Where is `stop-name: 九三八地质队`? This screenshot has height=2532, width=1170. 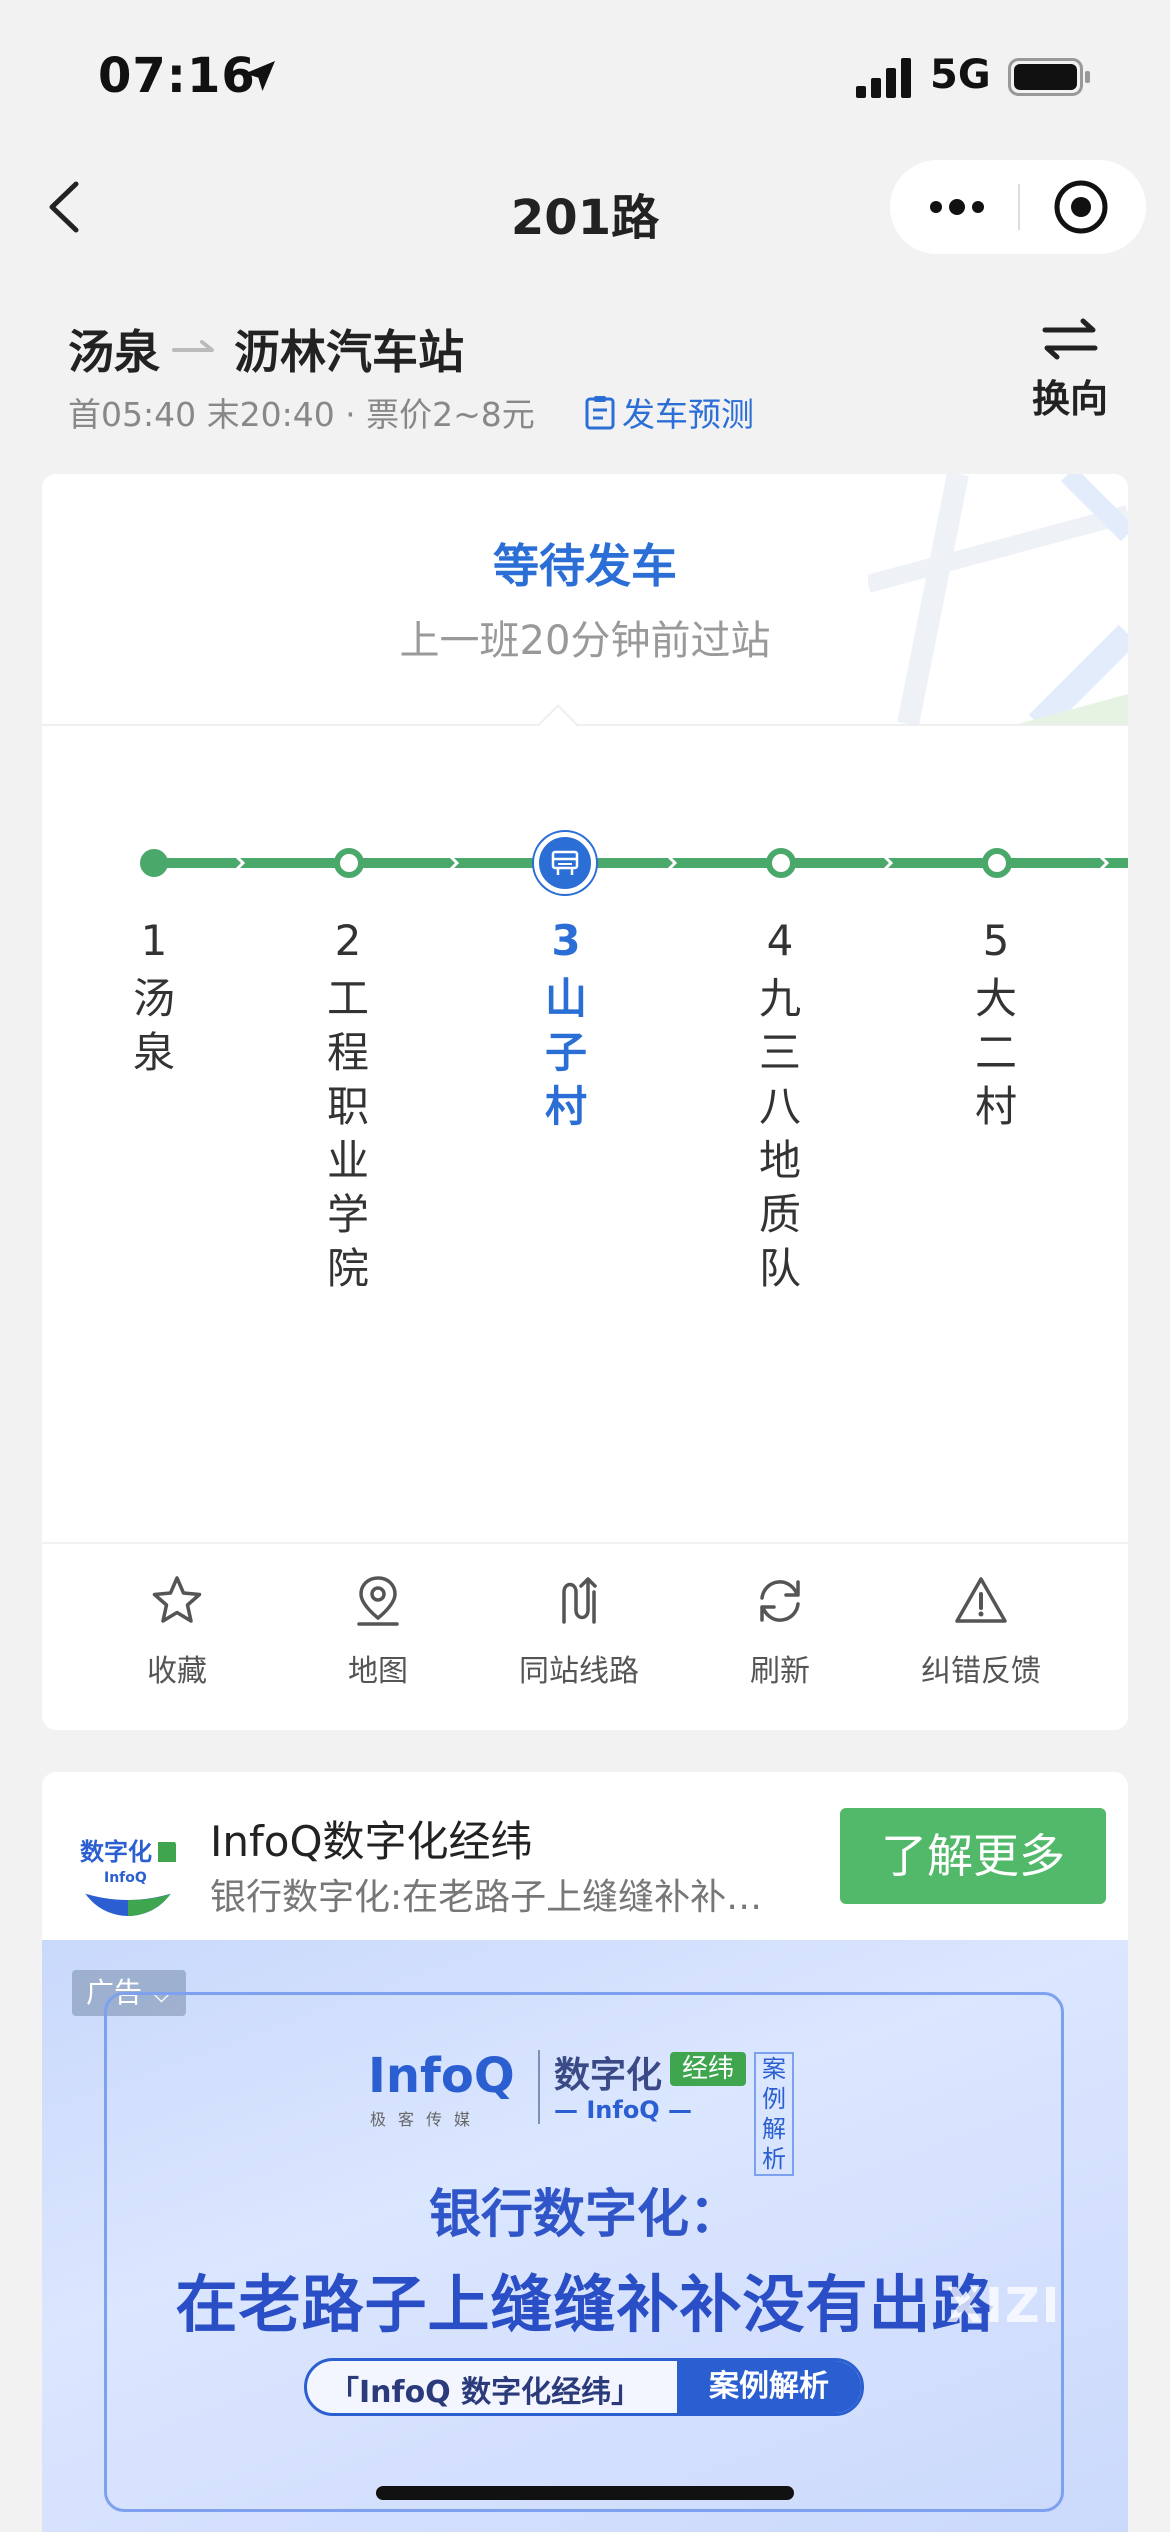
stop-name: 九三八地质队 is located at coordinates (779, 1133).